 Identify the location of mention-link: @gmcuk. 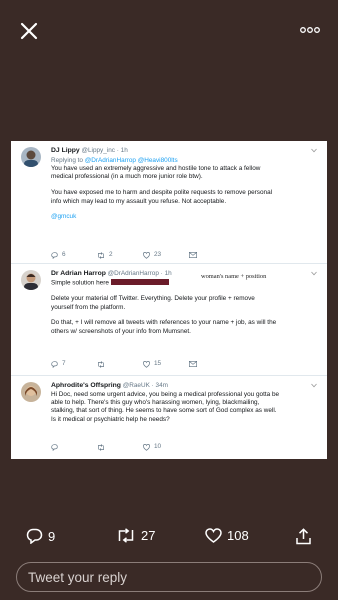
(182, 217).